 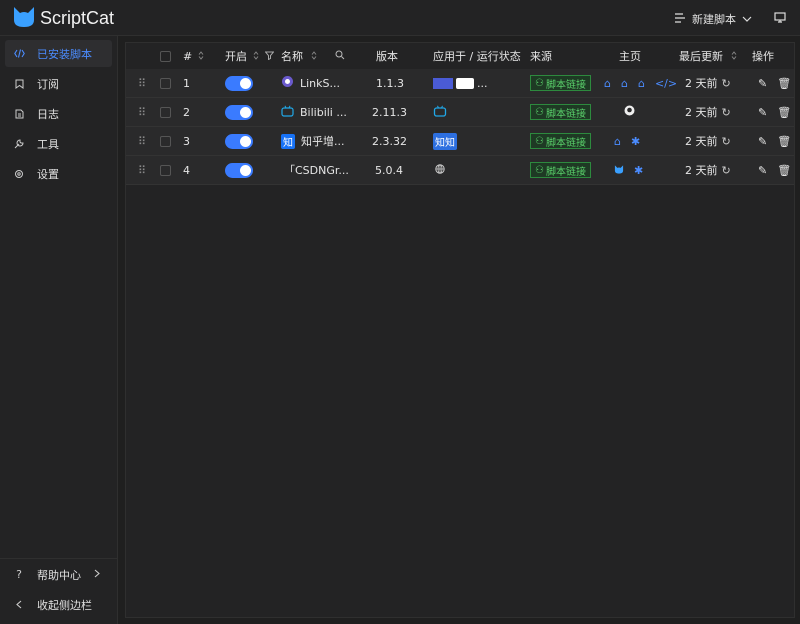 What do you see at coordinates (390, 83) in the screenshot?
I see `script-version: 1.1.3` at bounding box center [390, 83].